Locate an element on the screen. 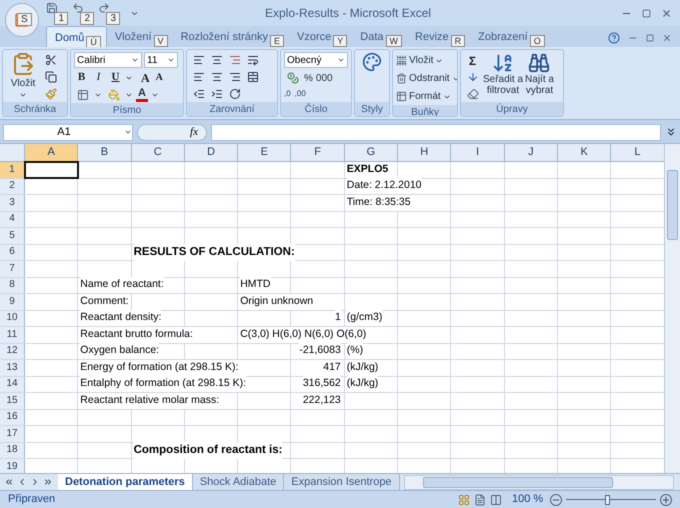 Image resolution: width=680 pixels, height=508 pixels. align-center-icon is located at coordinates (216, 77).